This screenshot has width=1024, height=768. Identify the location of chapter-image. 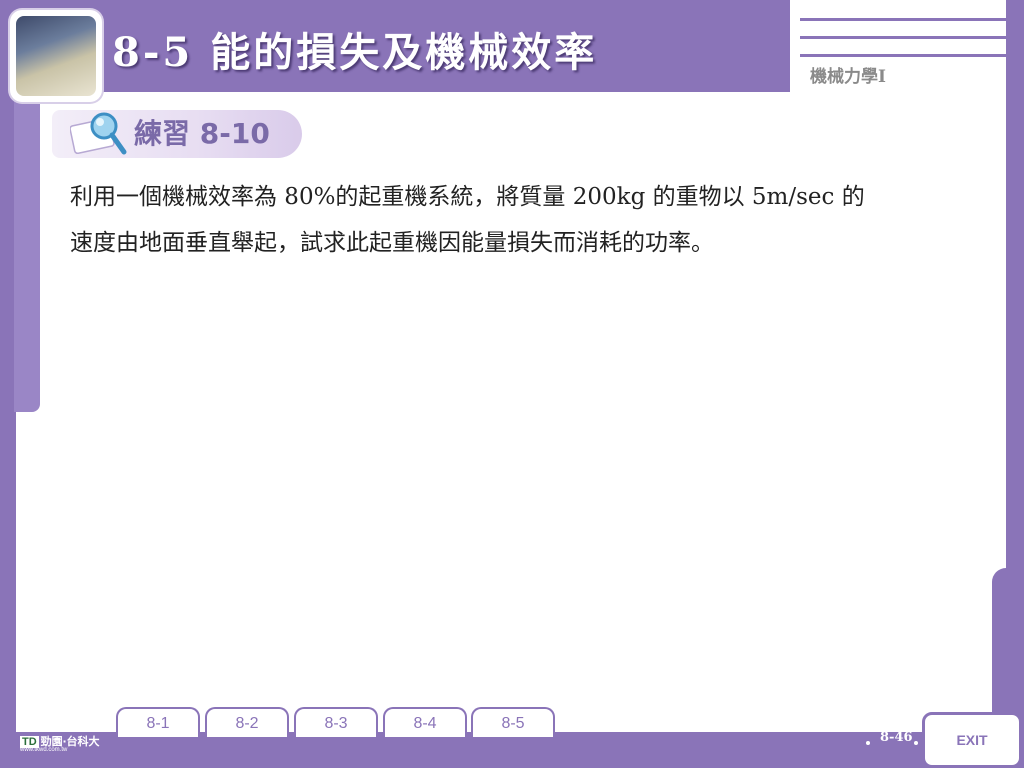
(56, 56).